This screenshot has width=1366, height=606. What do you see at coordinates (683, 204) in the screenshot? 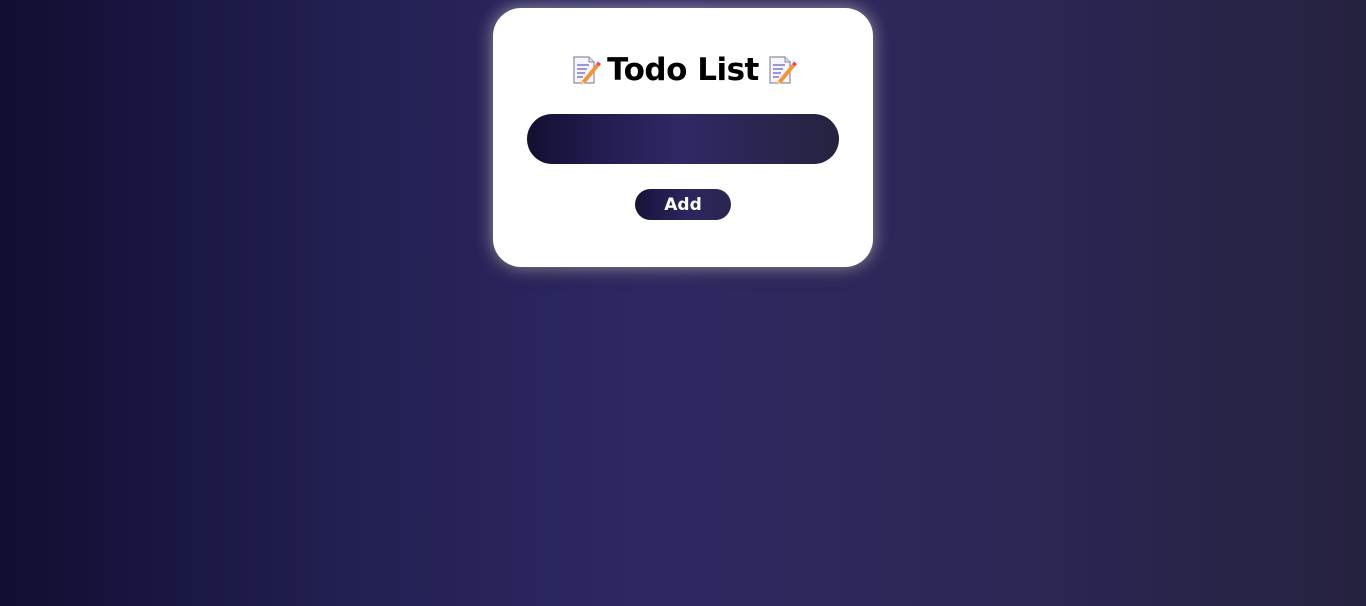
I see `add-button: Add` at bounding box center [683, 204].